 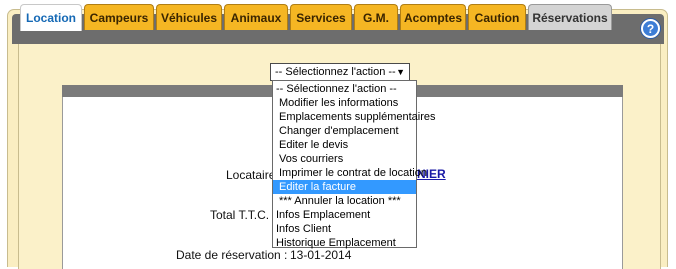 I want to click on action-select: -- Sélectionnez l'action -- ▼, so click(x=340, y=72).